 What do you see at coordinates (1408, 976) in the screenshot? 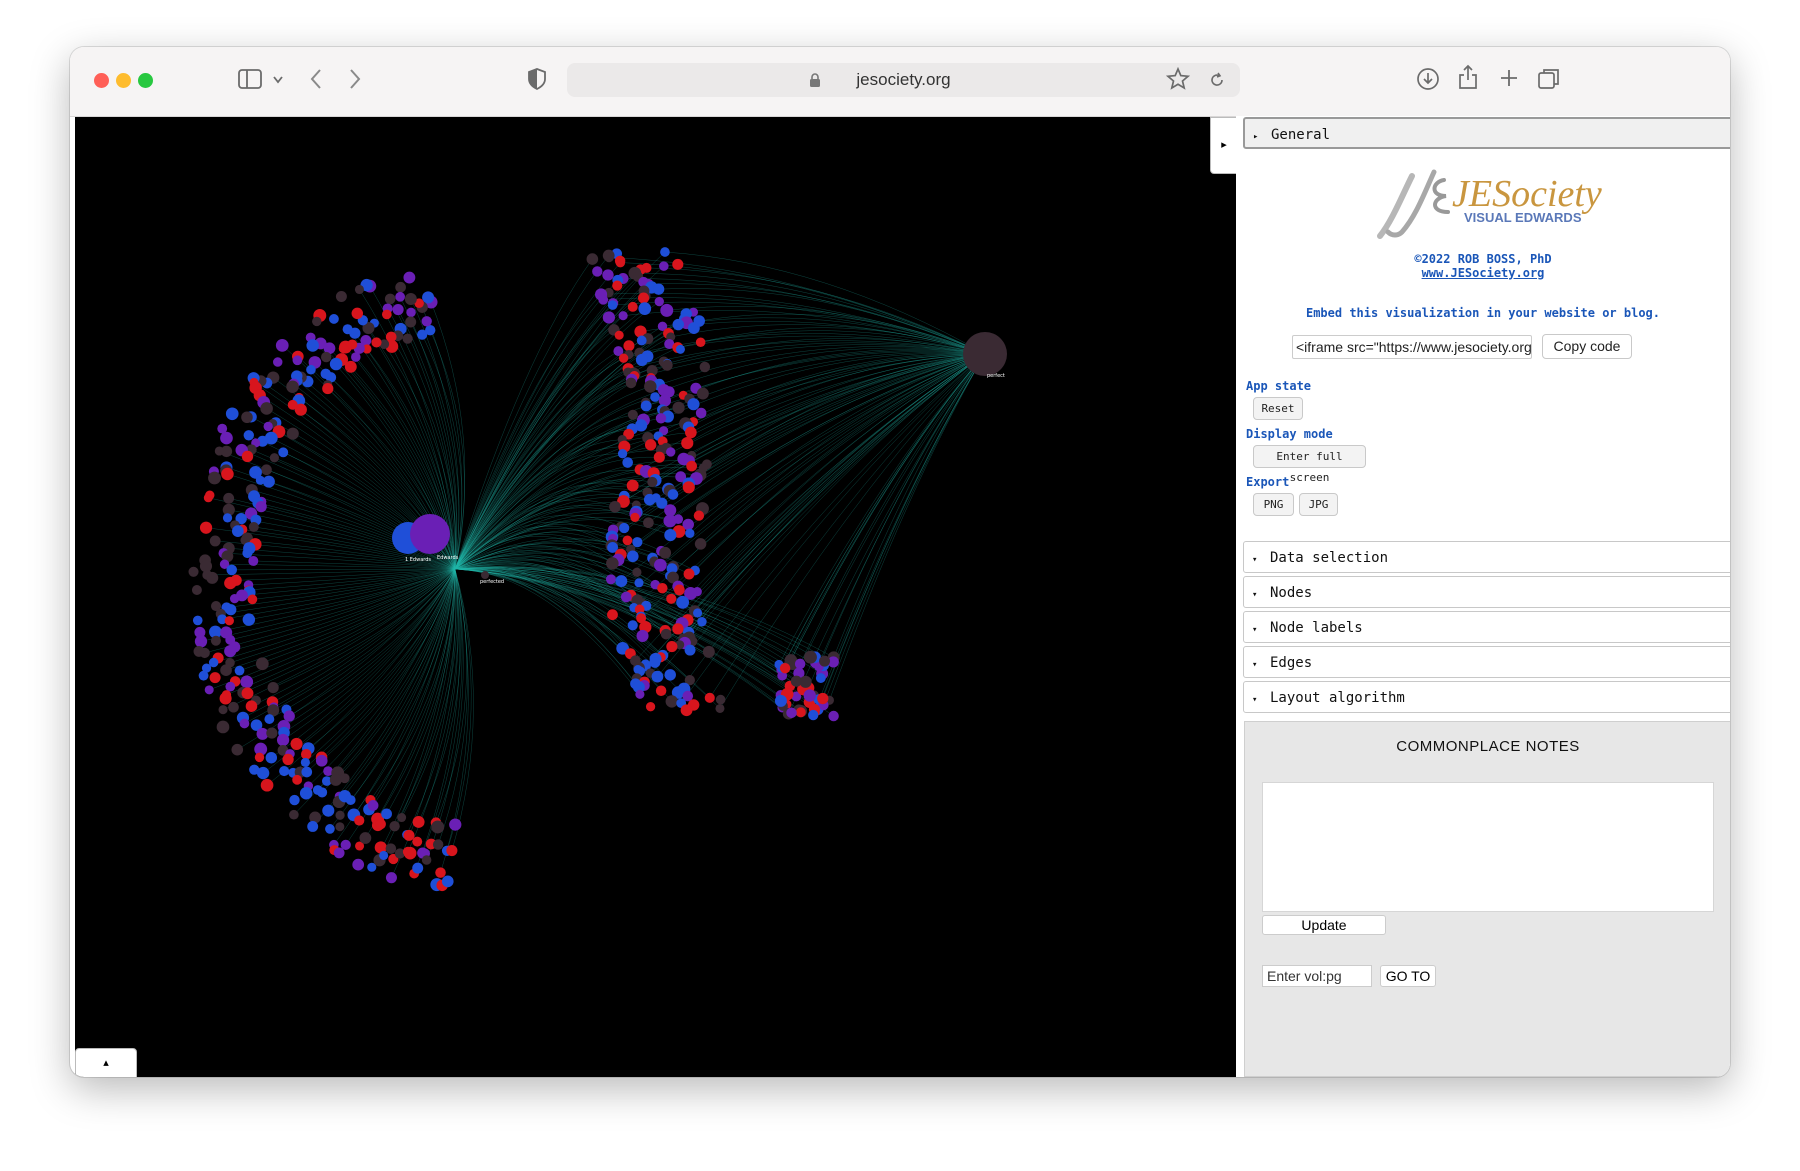
I see `go-to-button: GO TO` at bounding box center [1408, 976].